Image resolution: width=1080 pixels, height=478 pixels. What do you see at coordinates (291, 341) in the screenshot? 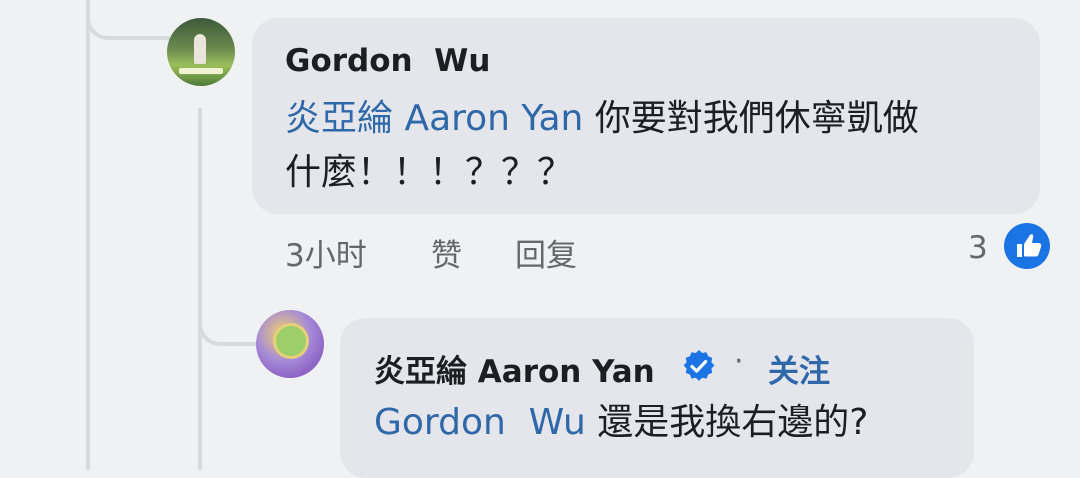
I see `avatar-face` at bounding box center [291, 341].